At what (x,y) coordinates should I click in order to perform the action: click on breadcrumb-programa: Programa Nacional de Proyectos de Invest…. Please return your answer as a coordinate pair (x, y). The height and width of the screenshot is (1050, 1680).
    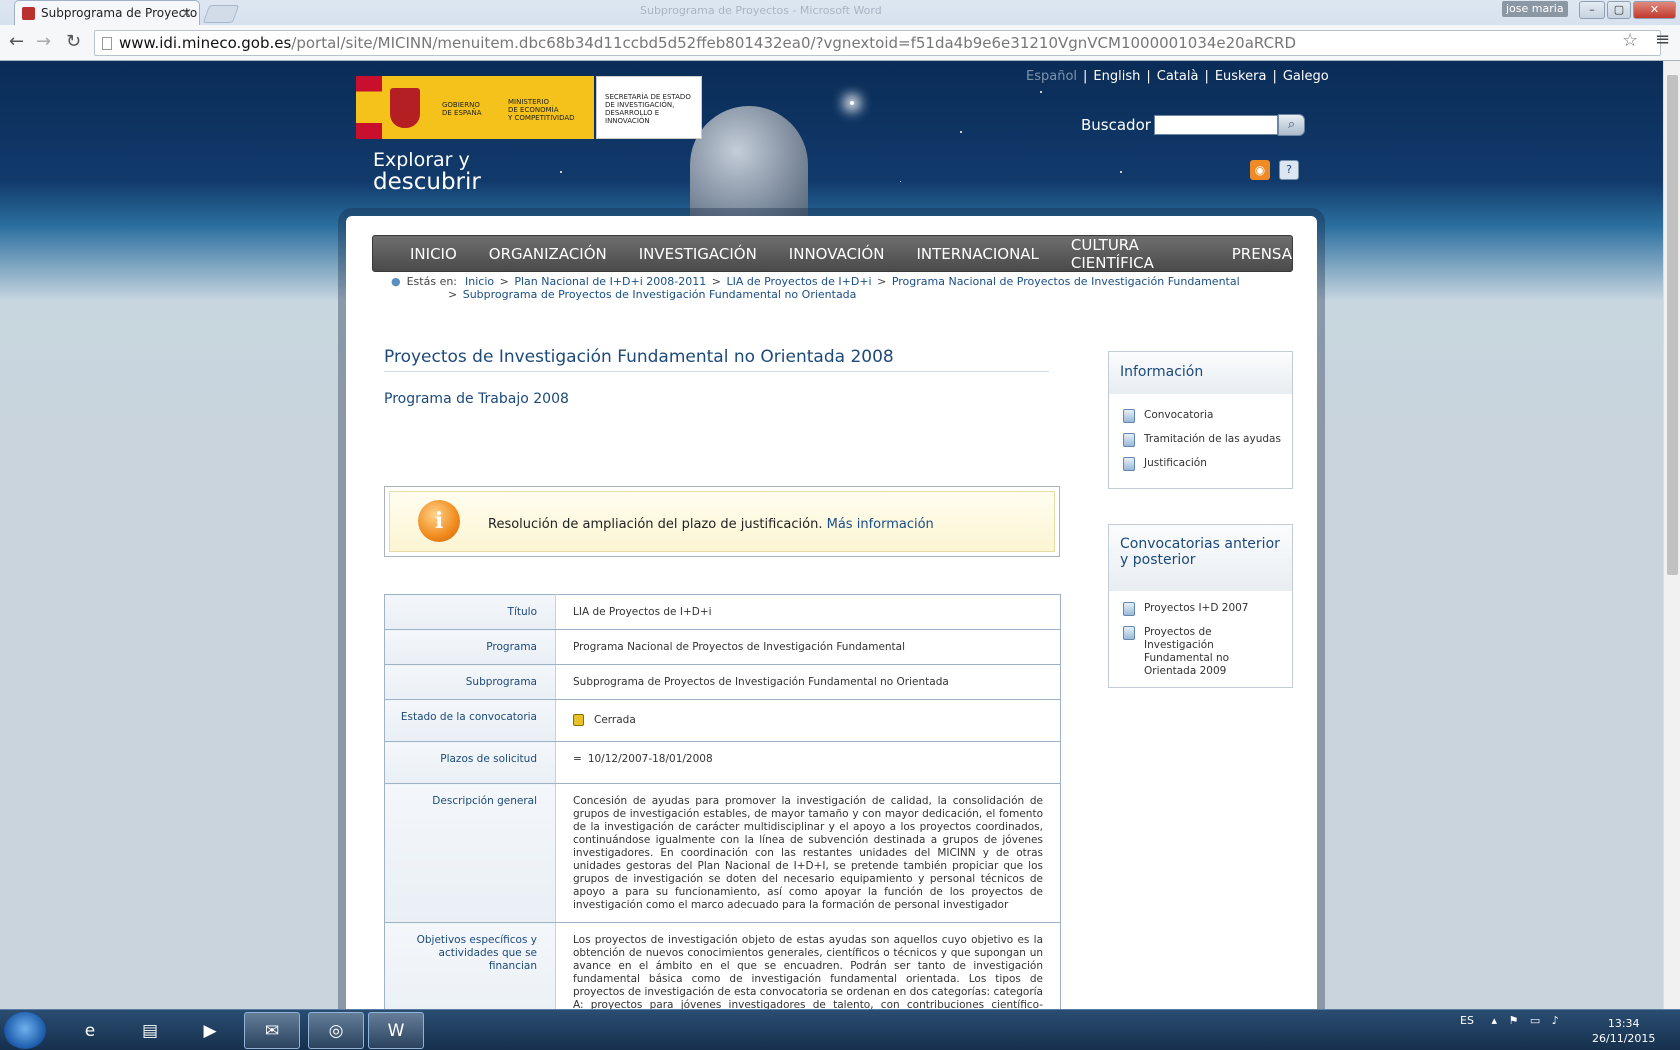
    Looking at the image, I should click on (1066, 281).